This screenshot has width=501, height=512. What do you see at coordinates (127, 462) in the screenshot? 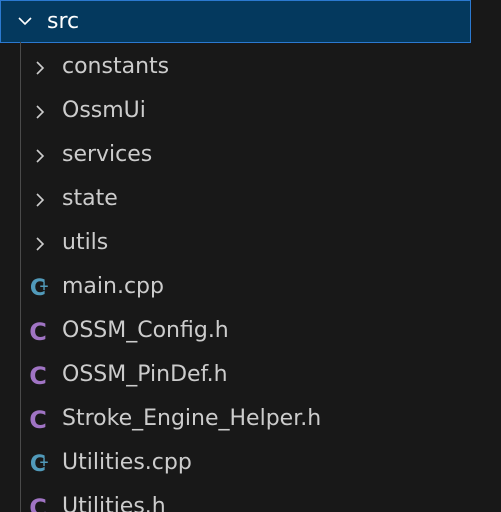
I see `tree-item-label: Utilities.cpp` at bounding box center [127, 462].